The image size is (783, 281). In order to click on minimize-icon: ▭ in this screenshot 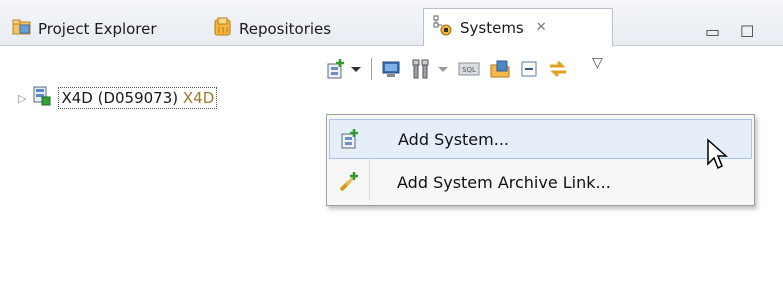, I will do `click(712, 31)`.